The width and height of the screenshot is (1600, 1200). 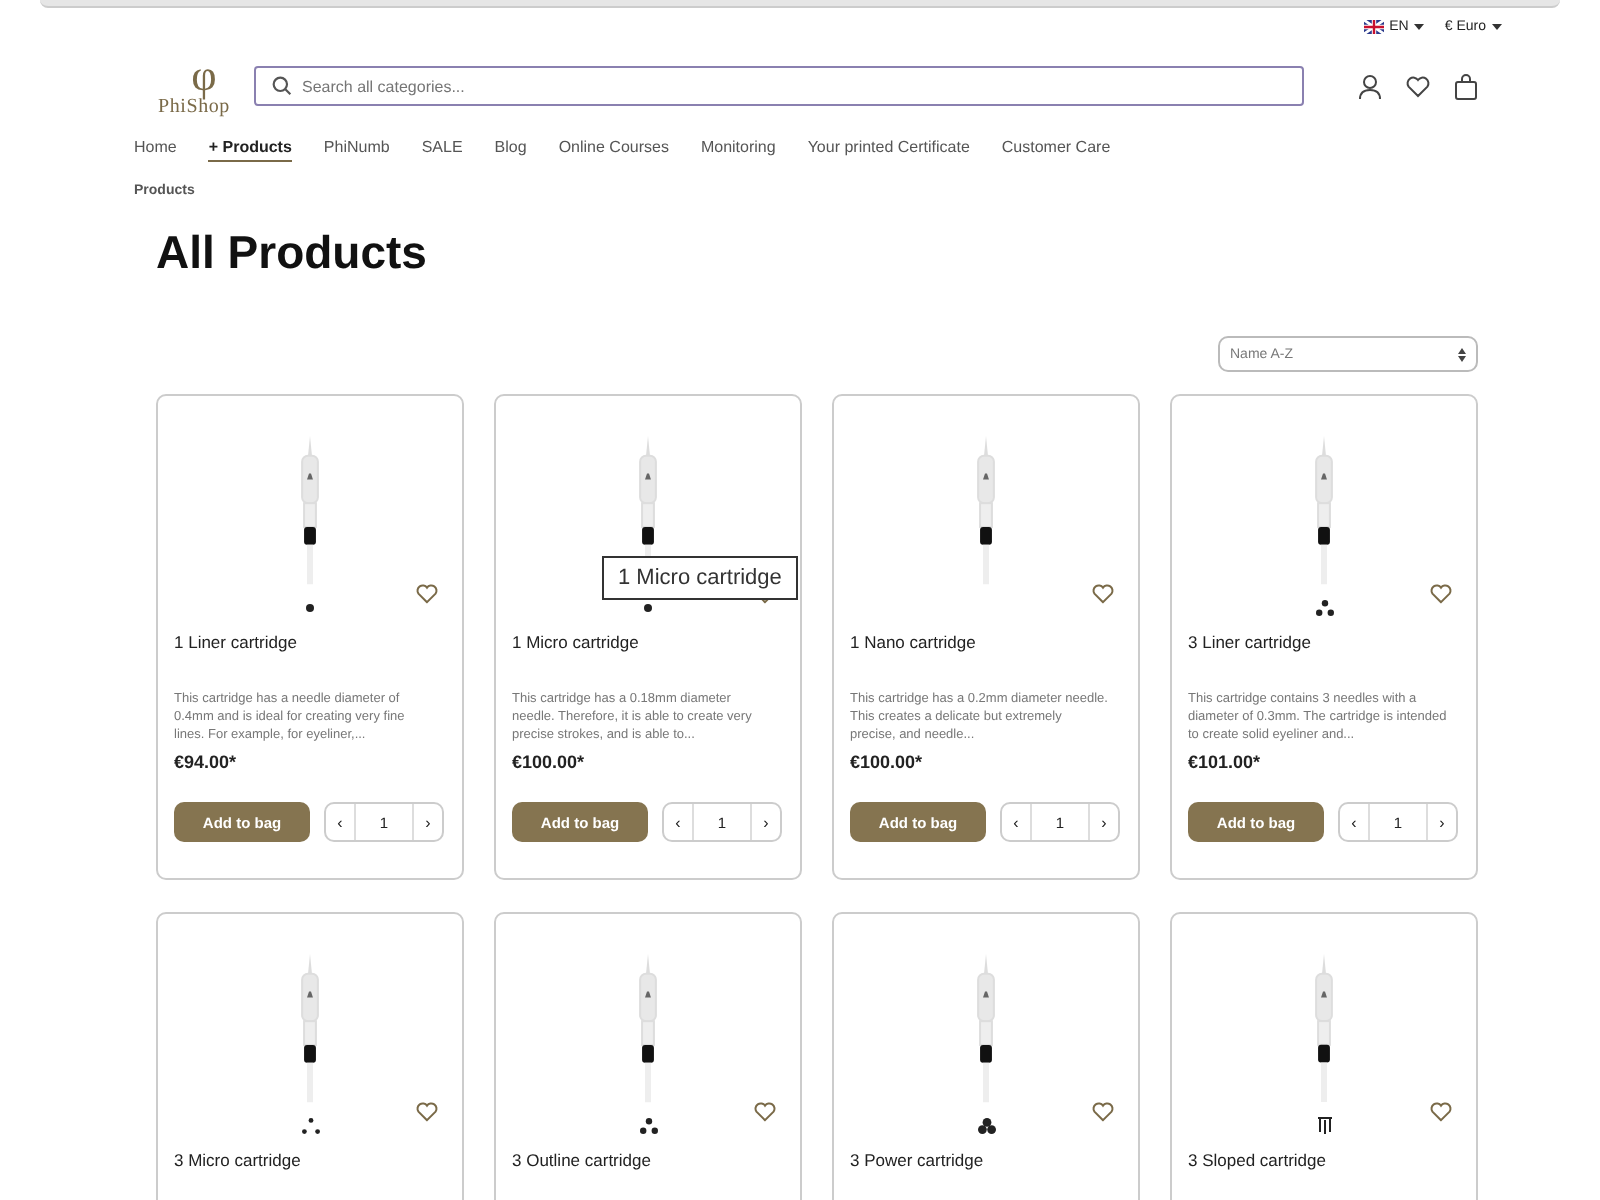 What do you see at coordinates (888, 150) in the screenshot?
I see `nav-link: Your printed Certificate` at bounding box center [888, 150].